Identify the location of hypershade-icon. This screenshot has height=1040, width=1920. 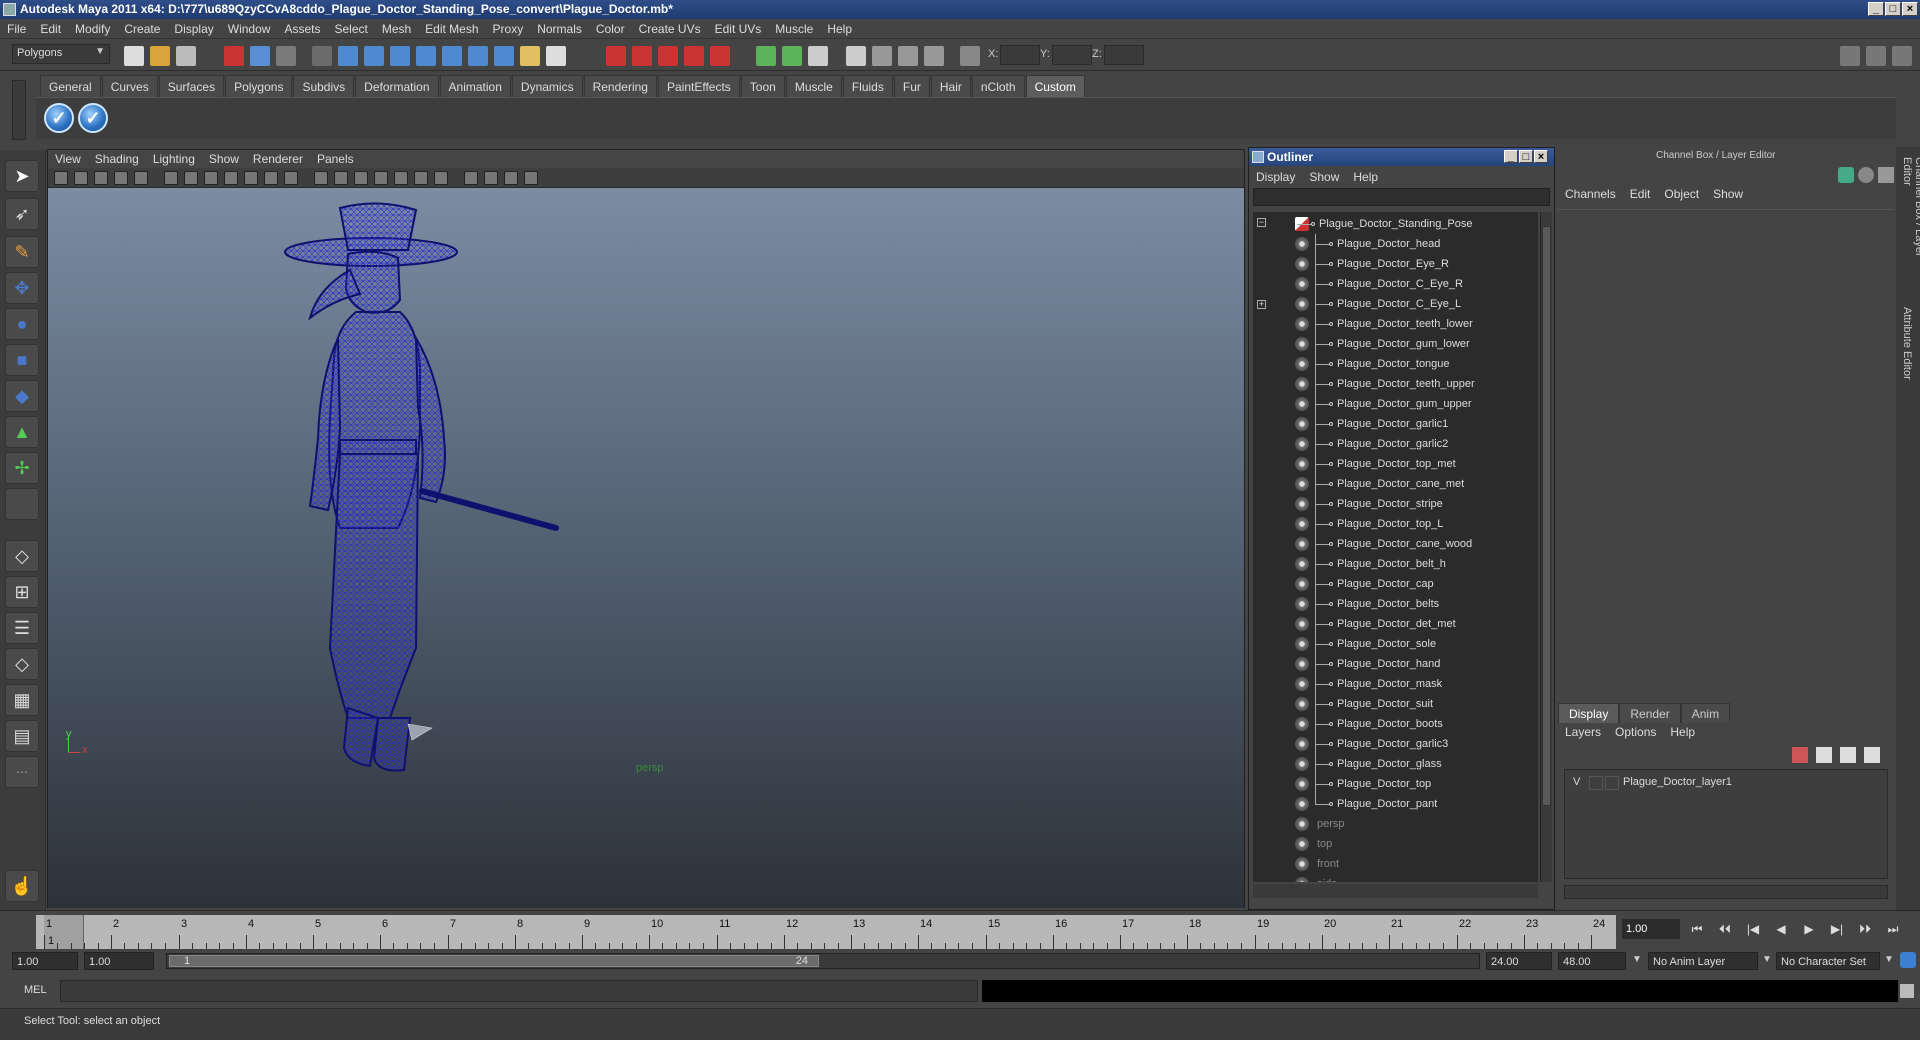
(694, 56).